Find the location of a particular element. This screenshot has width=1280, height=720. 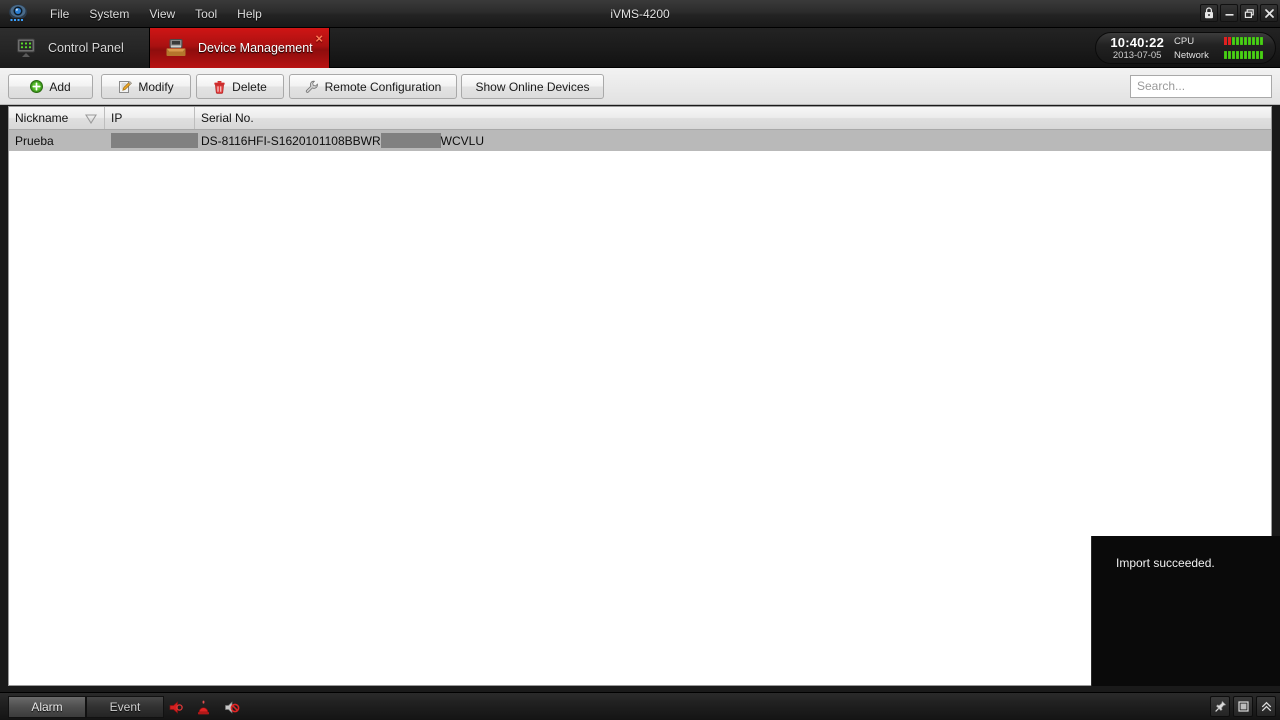

modify-icon is located at coordinates (125, 87).